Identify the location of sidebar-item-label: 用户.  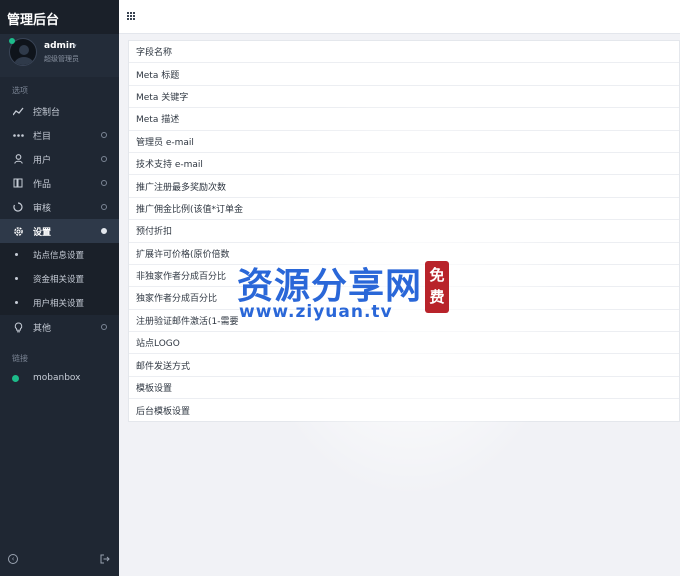
(42, 160).